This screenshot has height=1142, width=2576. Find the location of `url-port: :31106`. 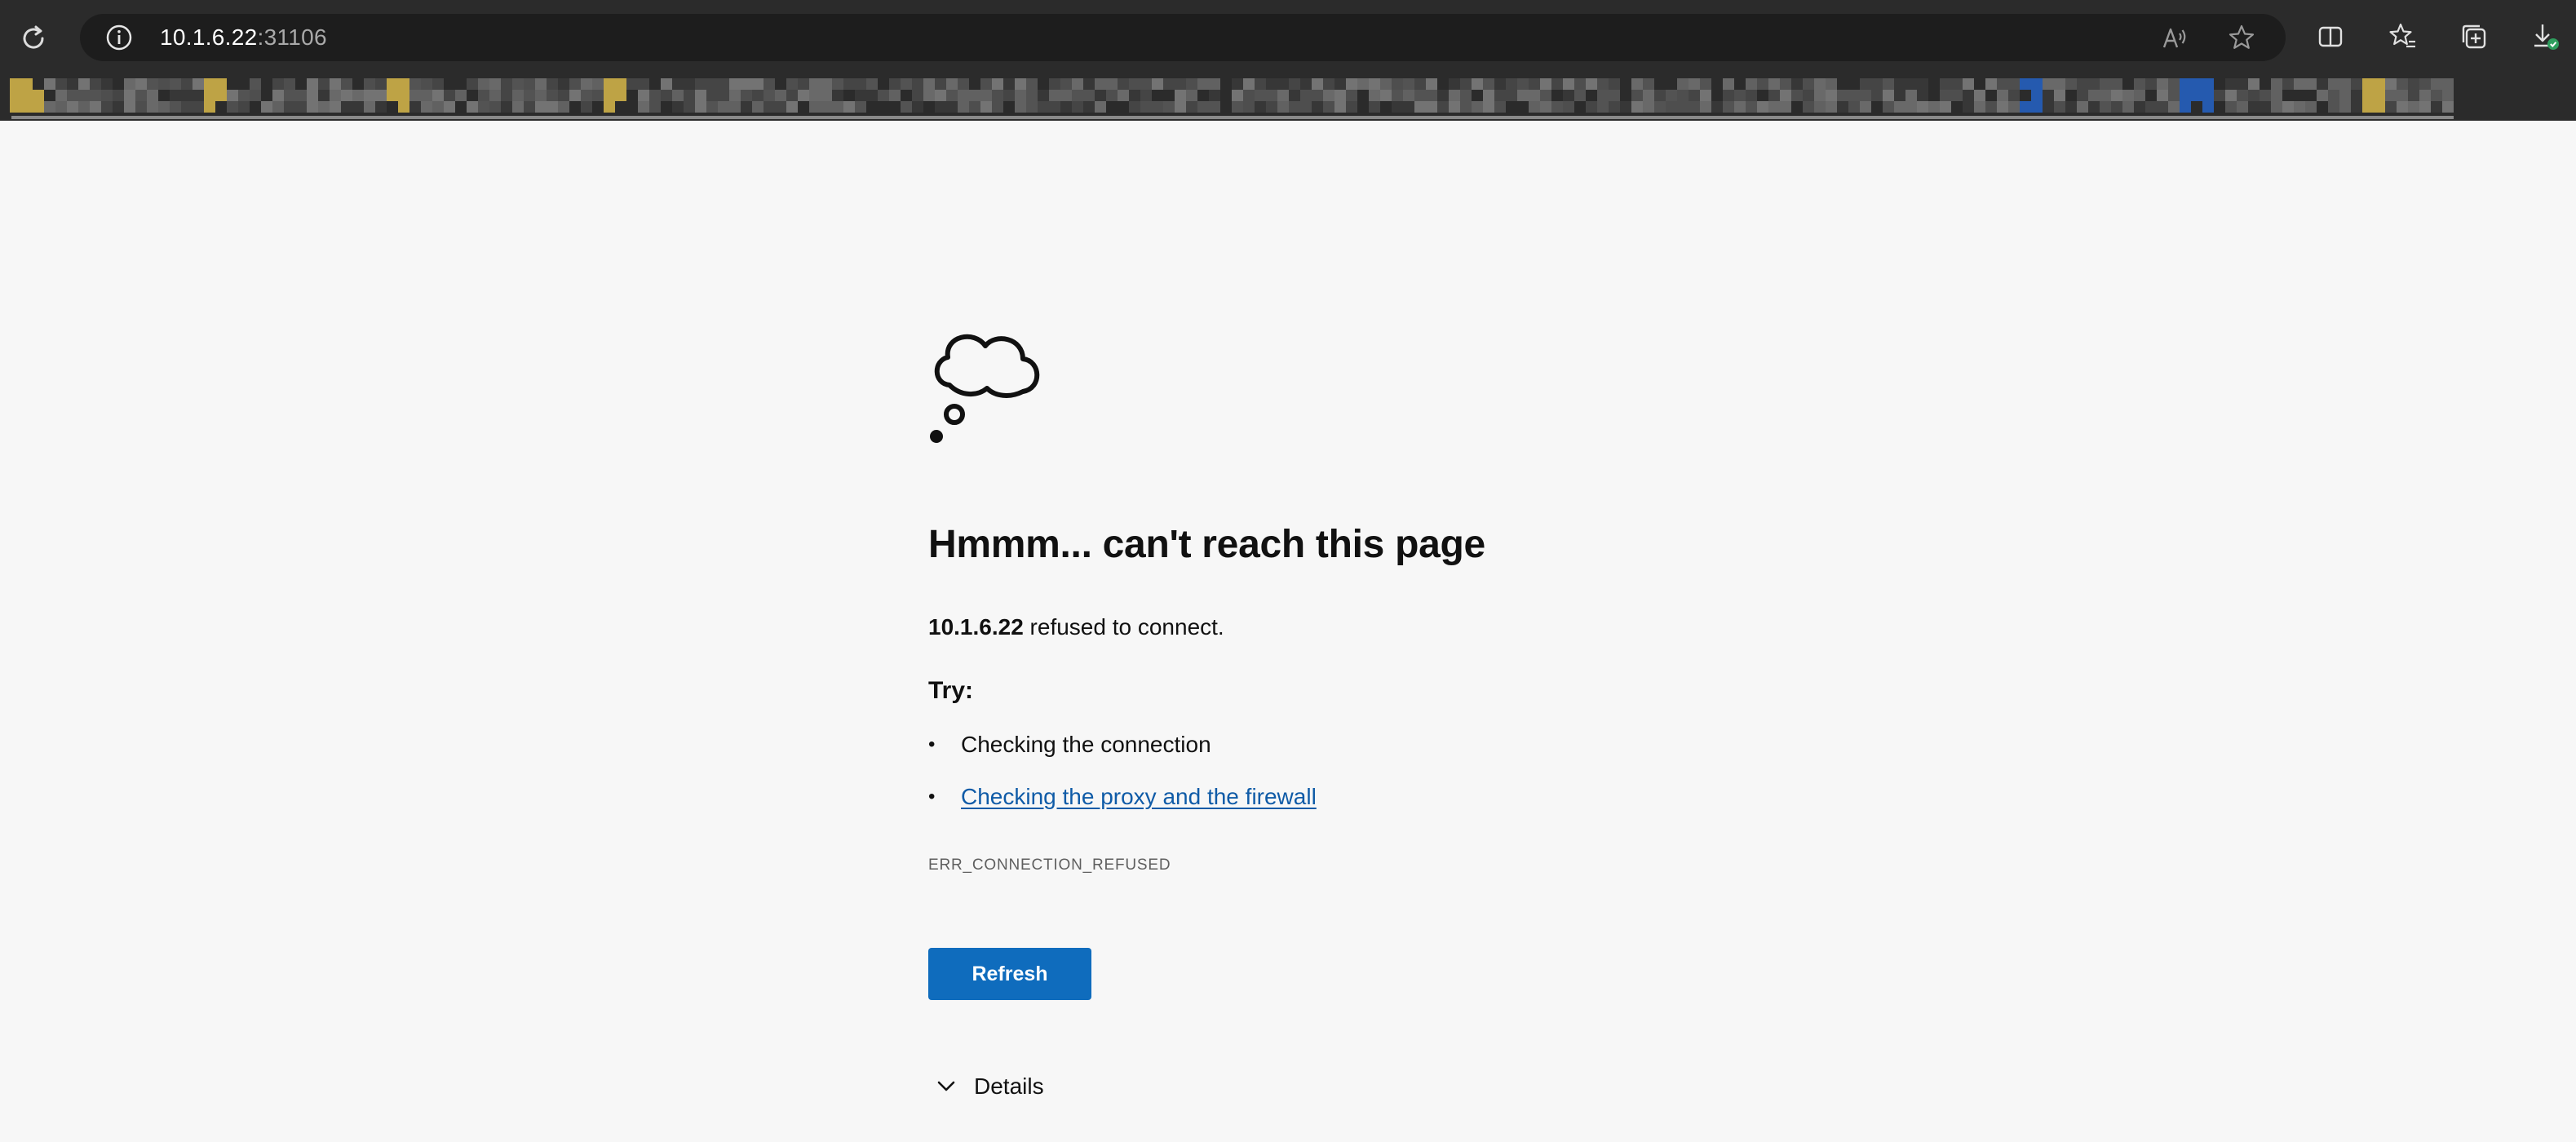

url-port: :31106 is located at coordinates (292, 37).